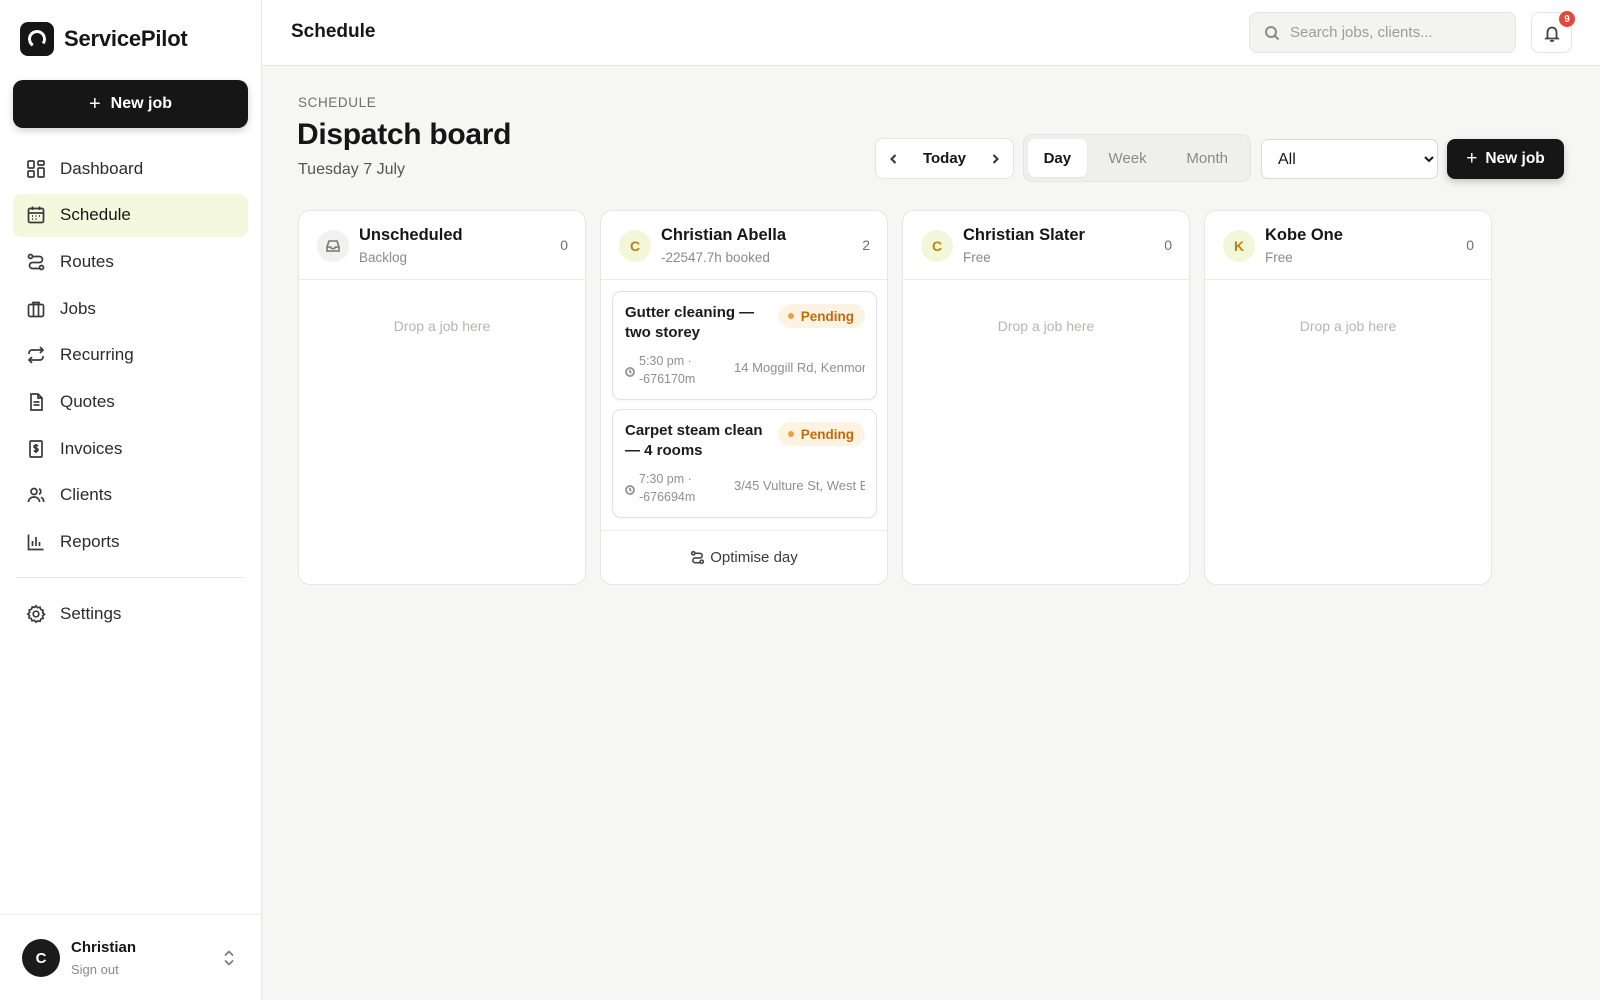 The image size is (1600, 1000). What do you see at coordinates (1046, 245) in the screenshot?
I see `column-header: C Christian Slater Free 0` at bounding box center [1046, 245].